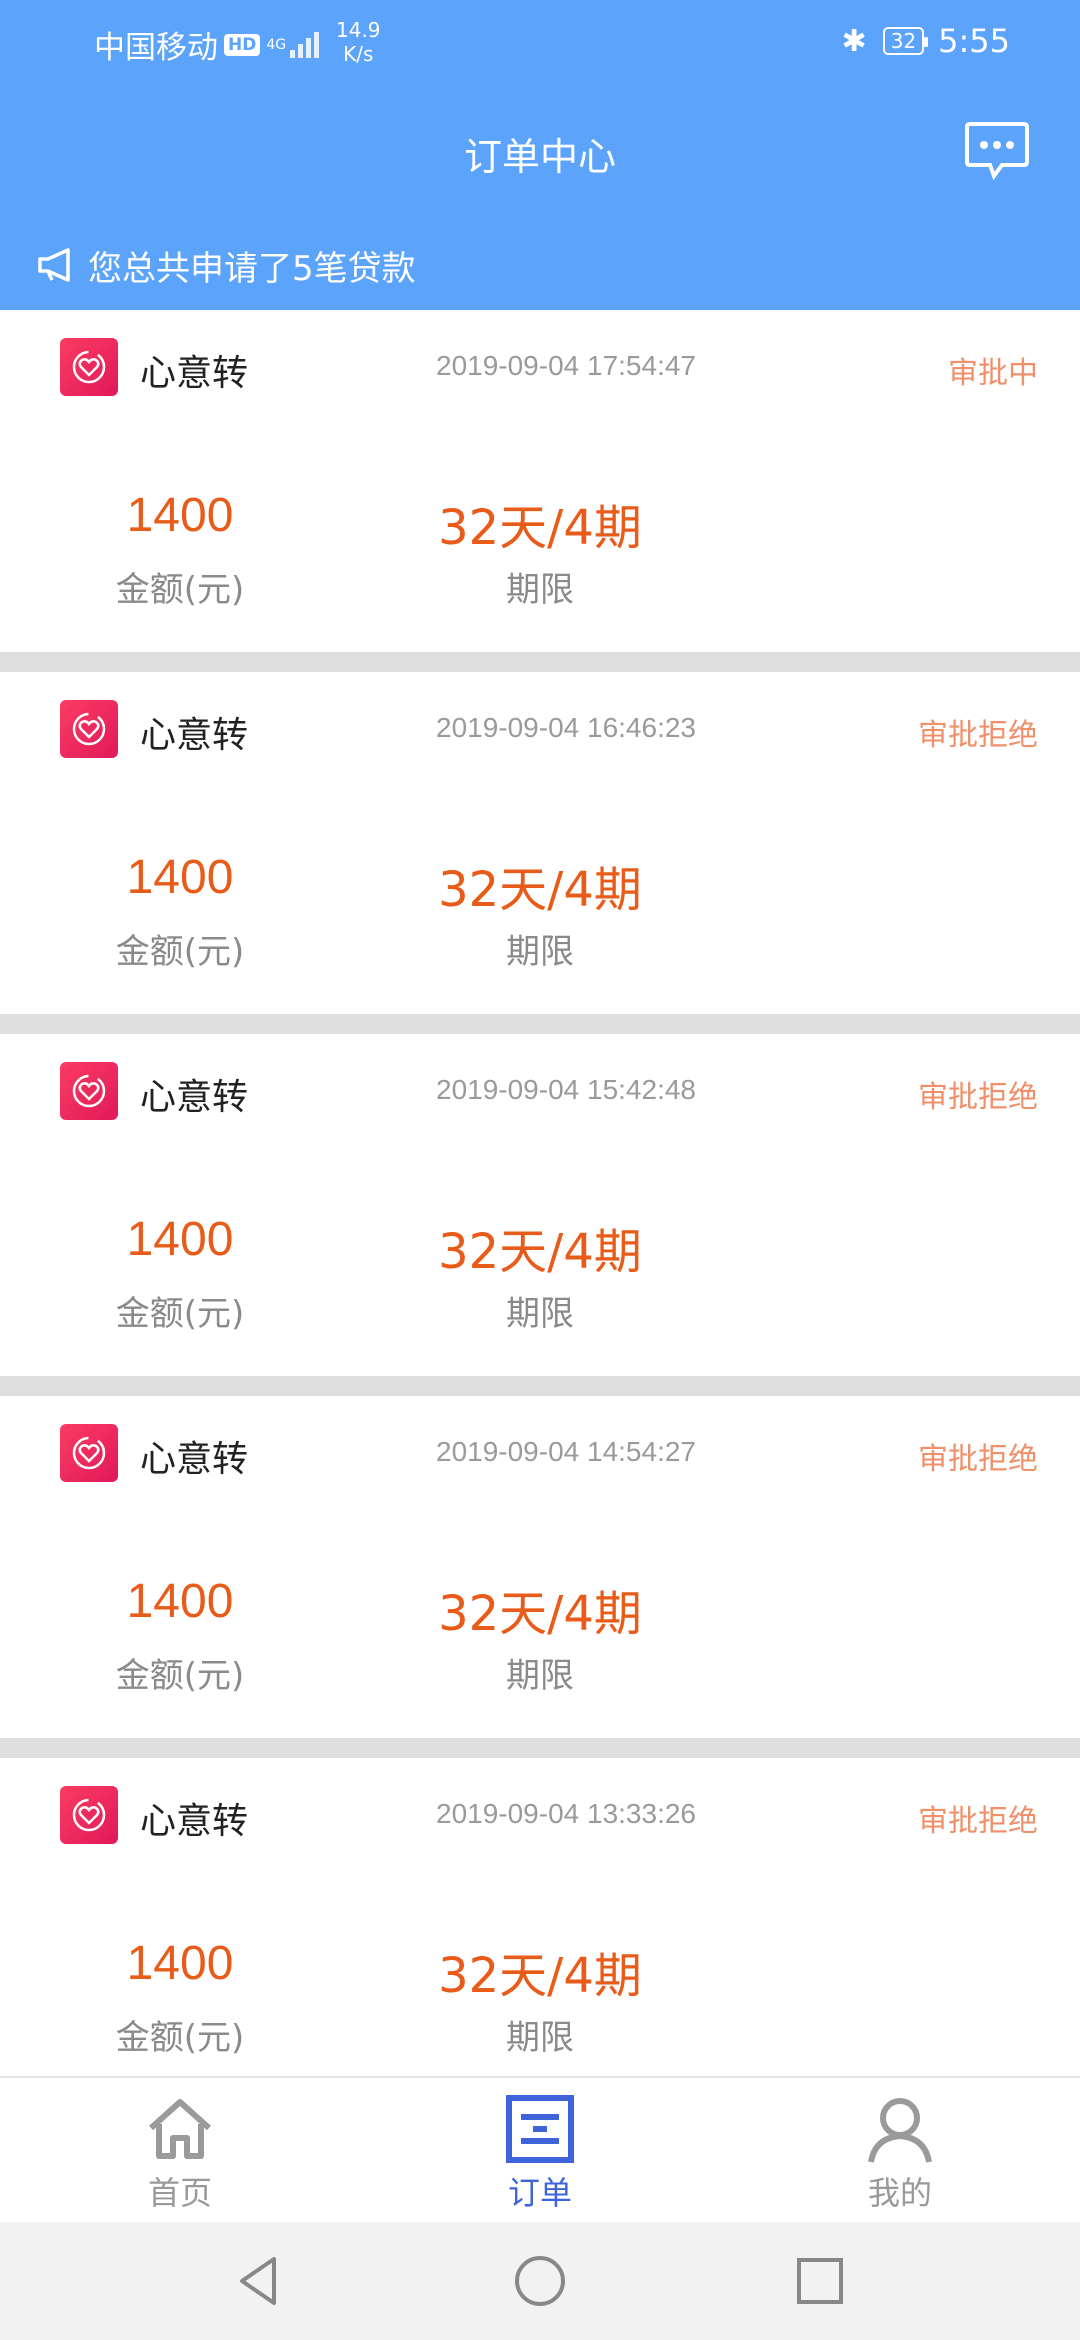 The image size is (1080, 2340). I want to click on status-right: ✱ 32 5:55, so click(926, 41).